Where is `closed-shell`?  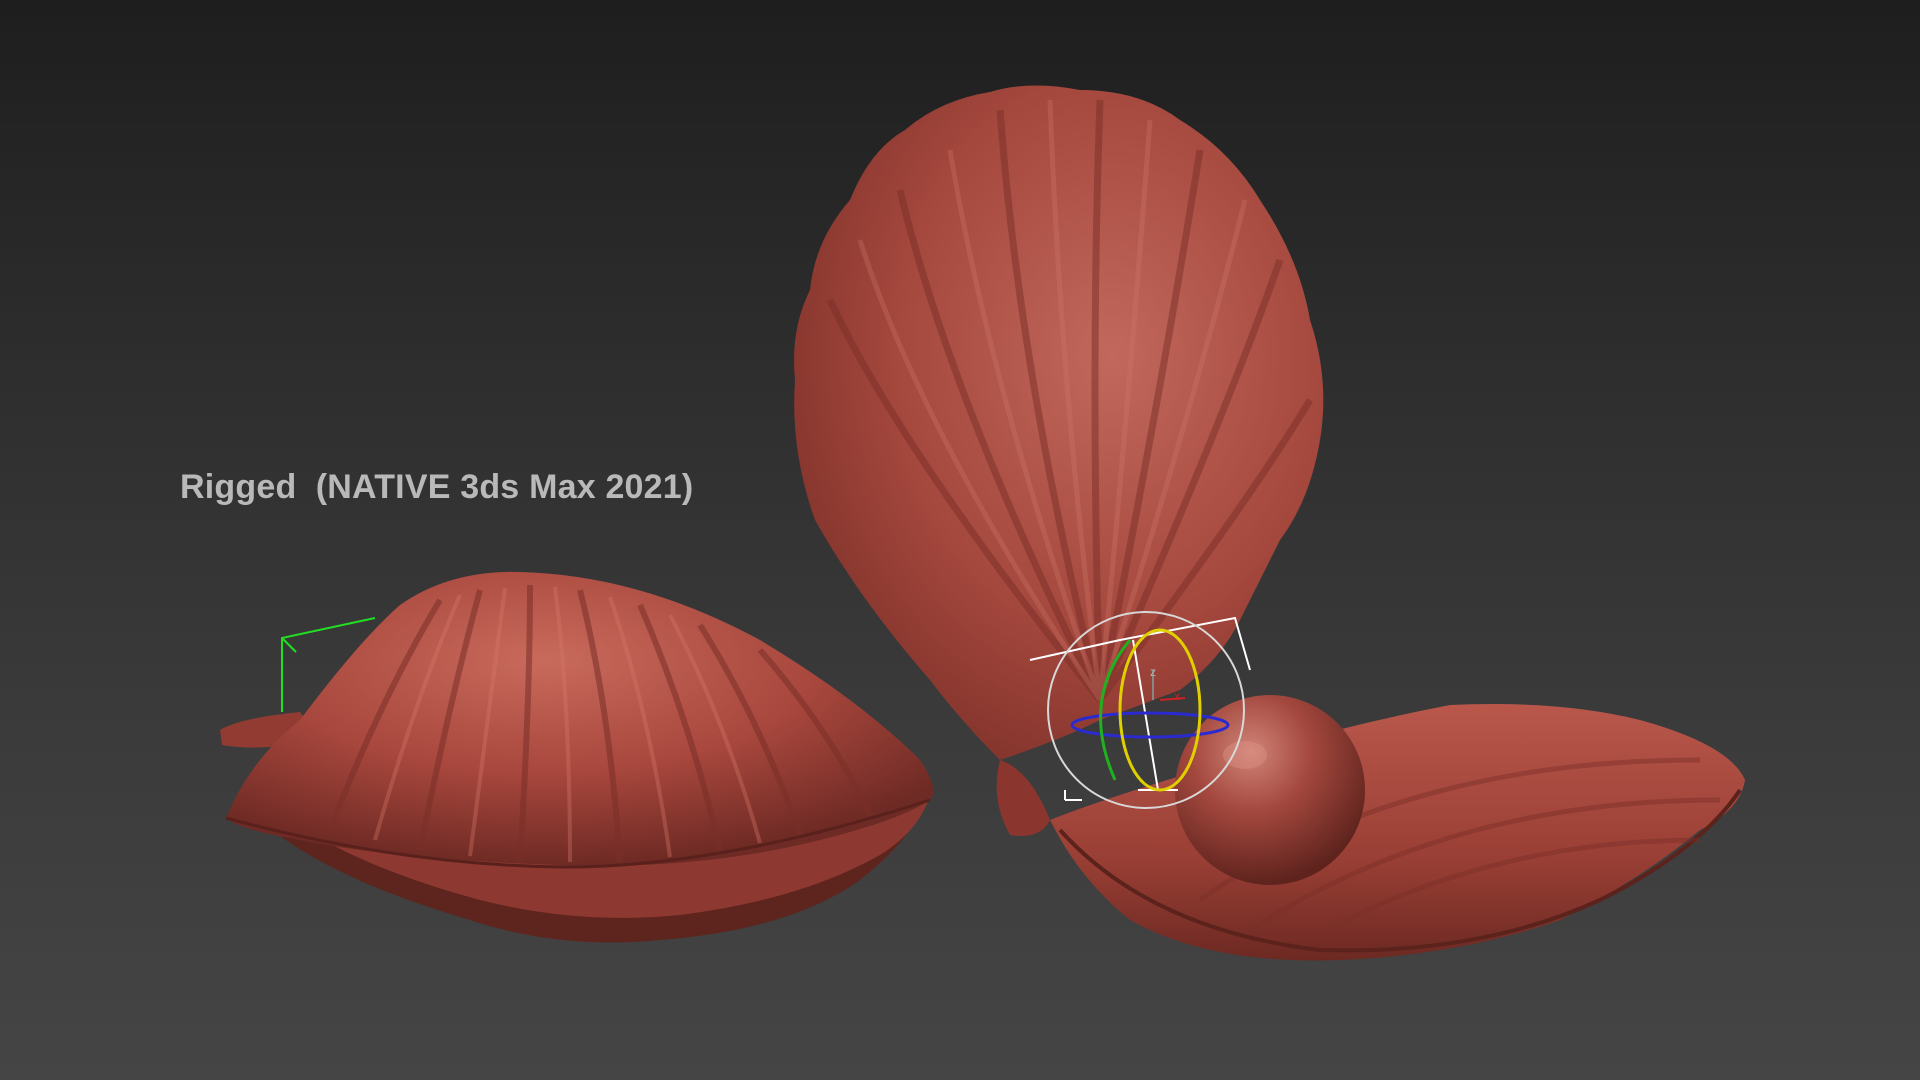 closed-shell is located at coordinates (577, 757).